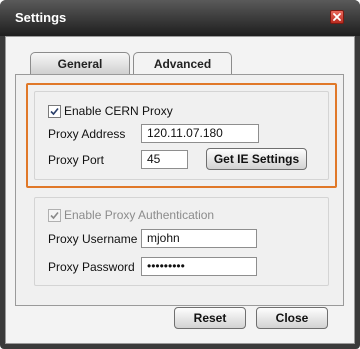 The width and height of the screenshot is (360, 349). I want to click on close-icon, so click(337, 17).